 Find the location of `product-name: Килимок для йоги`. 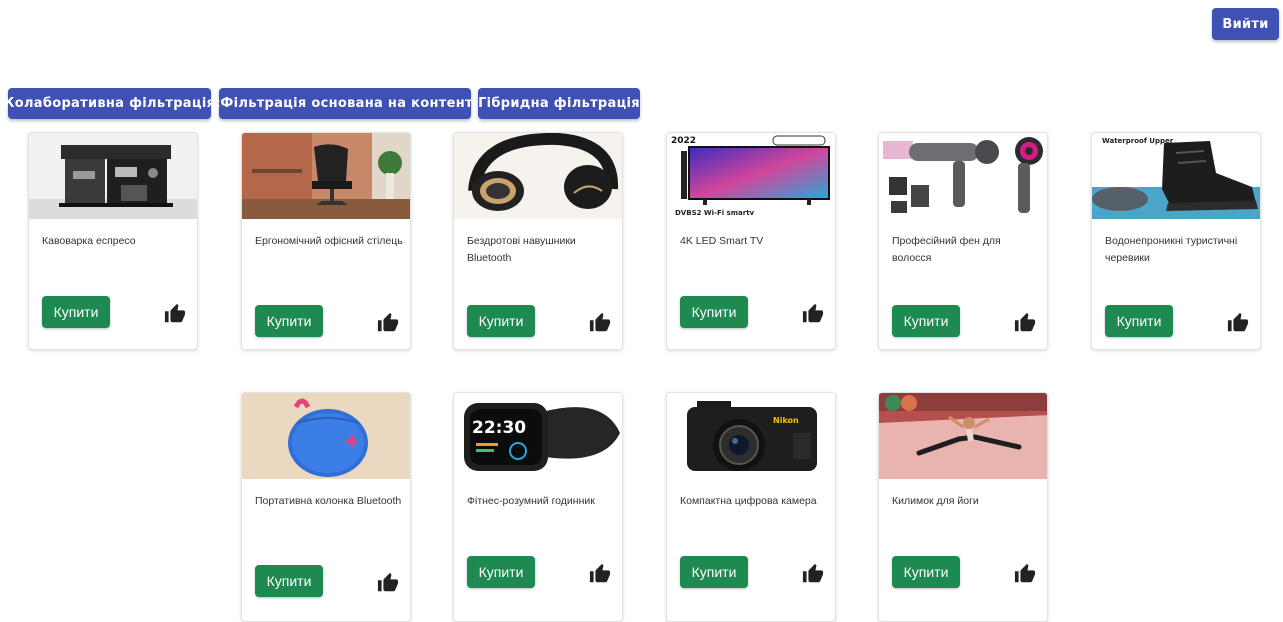

product-name: Килимок для йоги is located at coordinates (935, 501).